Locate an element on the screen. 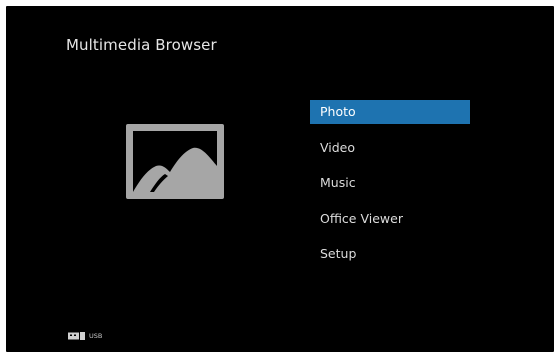 Image resolution: width=560 pixels, height=358 pixels. menu-item-photo: Photo is located at coordinates (390, 112).